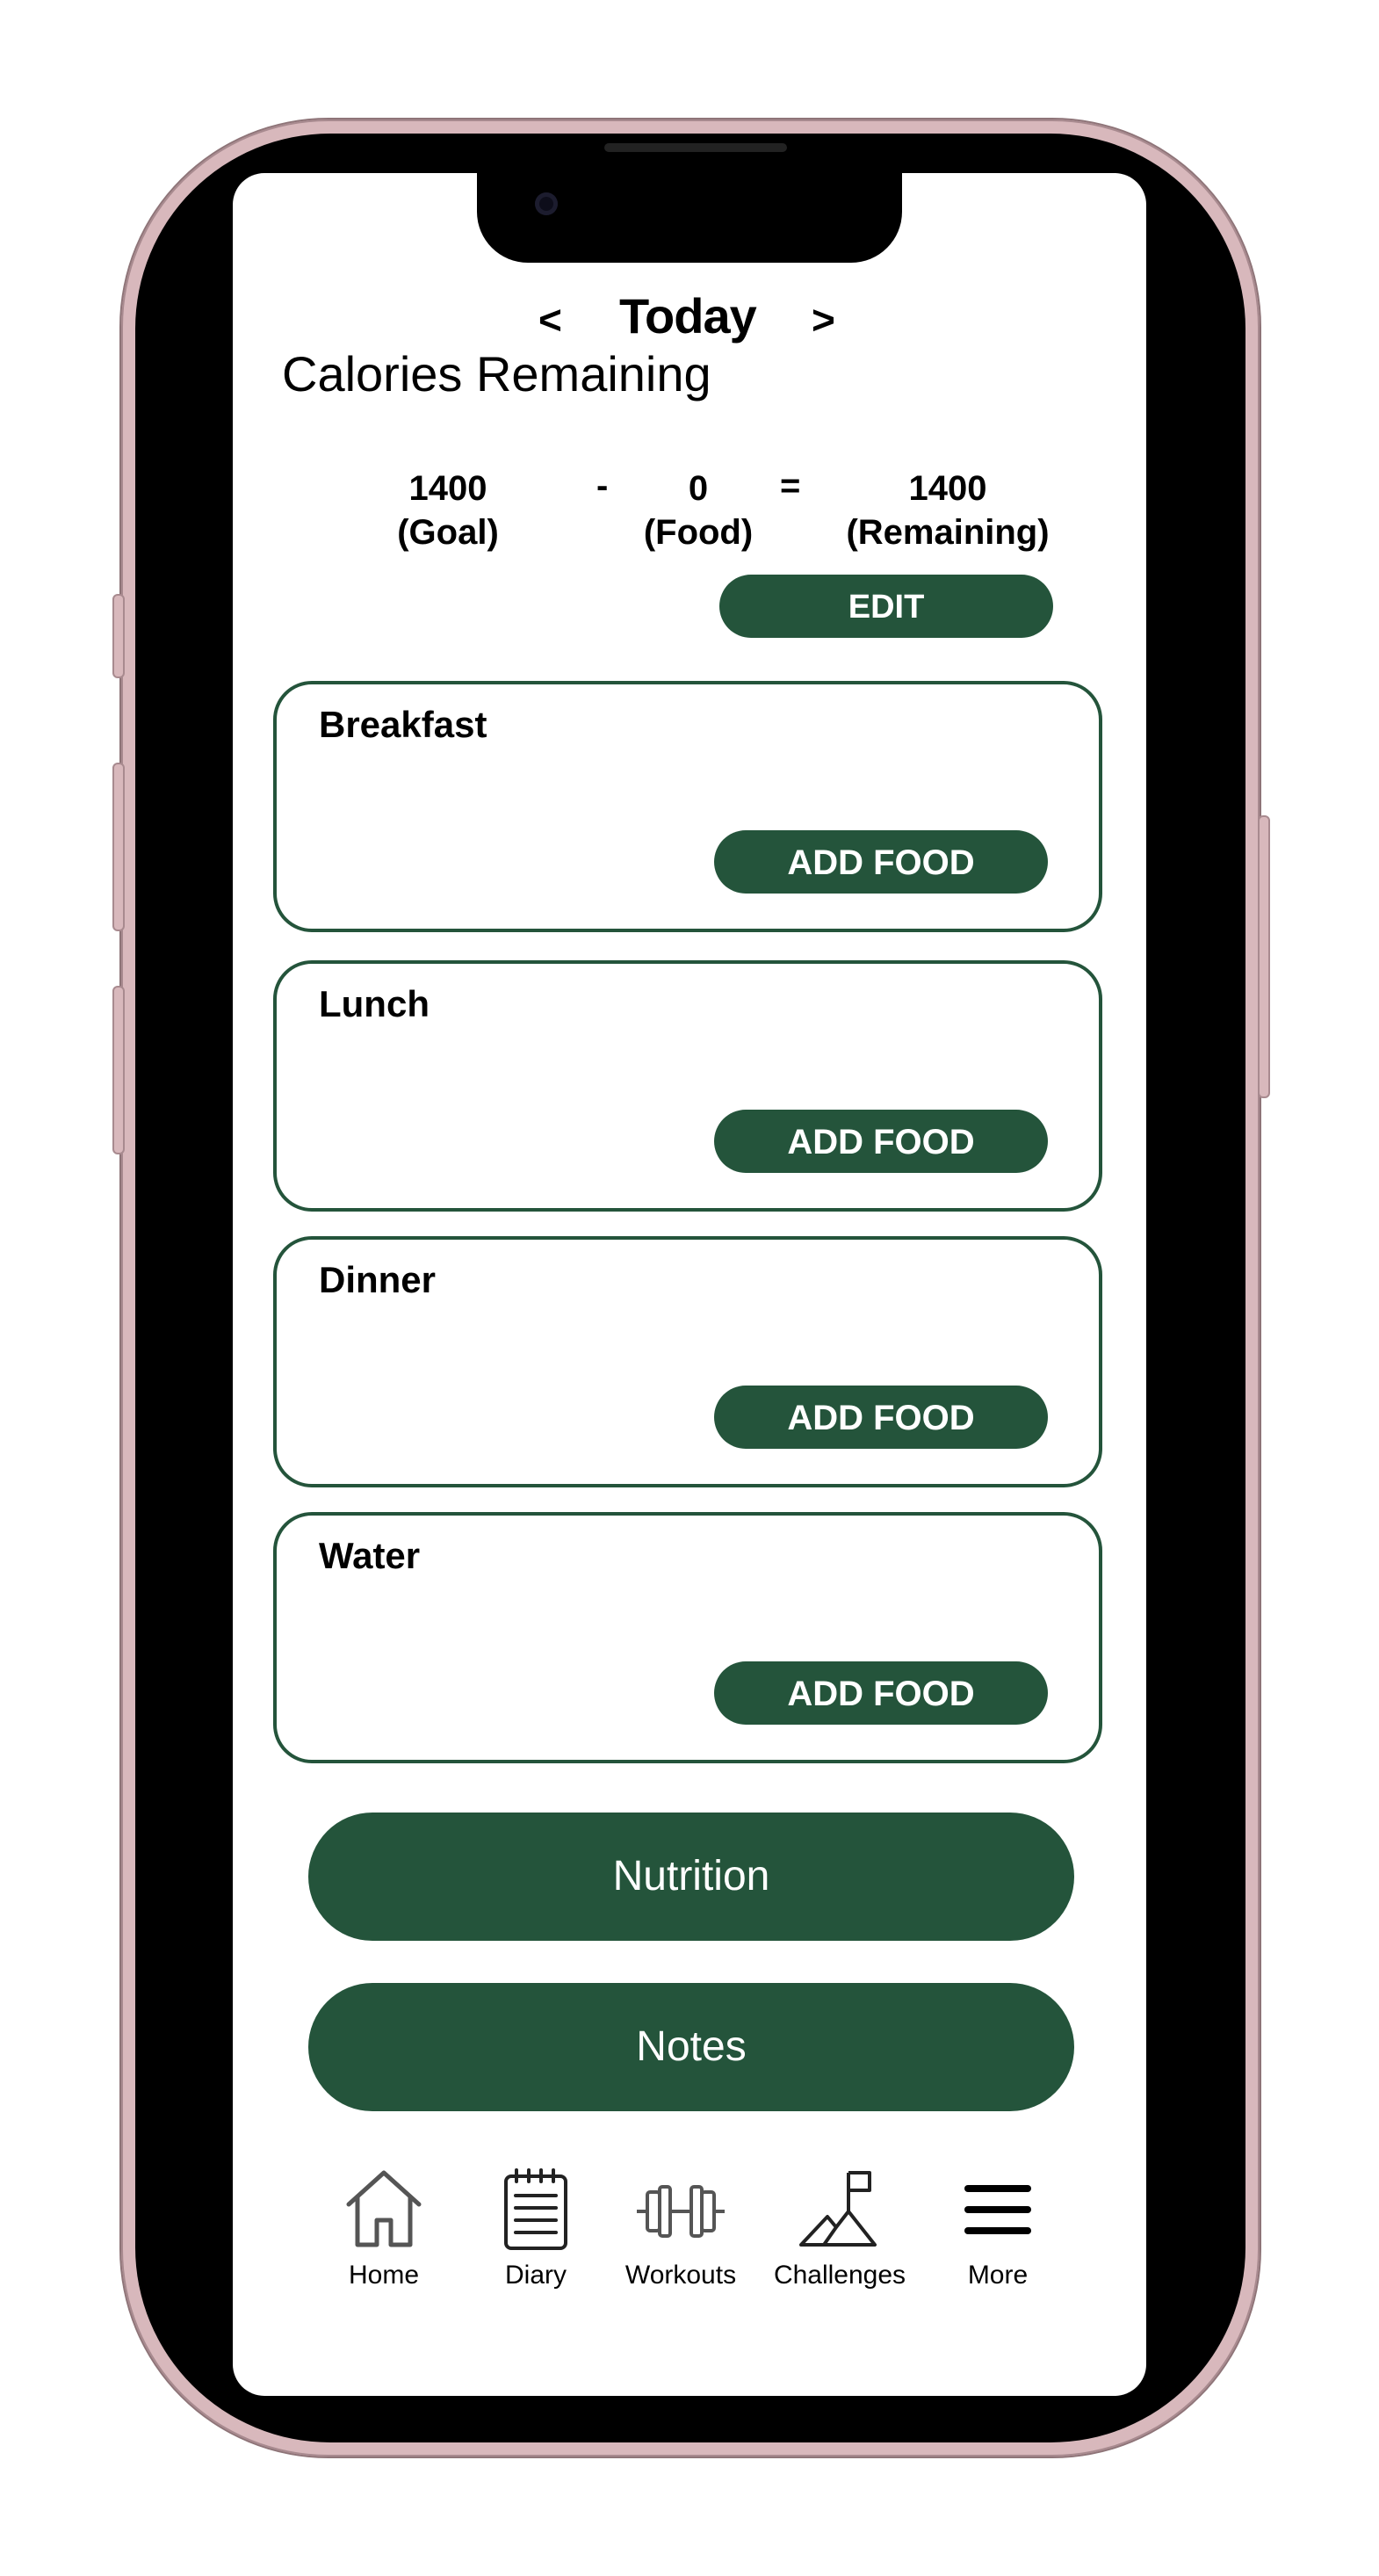 This screenshot has height=2576, width=1379. Describe the element at coordinates (687, 806) in the screenshot. I see `meal-card-breakfast: Breakfast ADD FOOD` at that location.